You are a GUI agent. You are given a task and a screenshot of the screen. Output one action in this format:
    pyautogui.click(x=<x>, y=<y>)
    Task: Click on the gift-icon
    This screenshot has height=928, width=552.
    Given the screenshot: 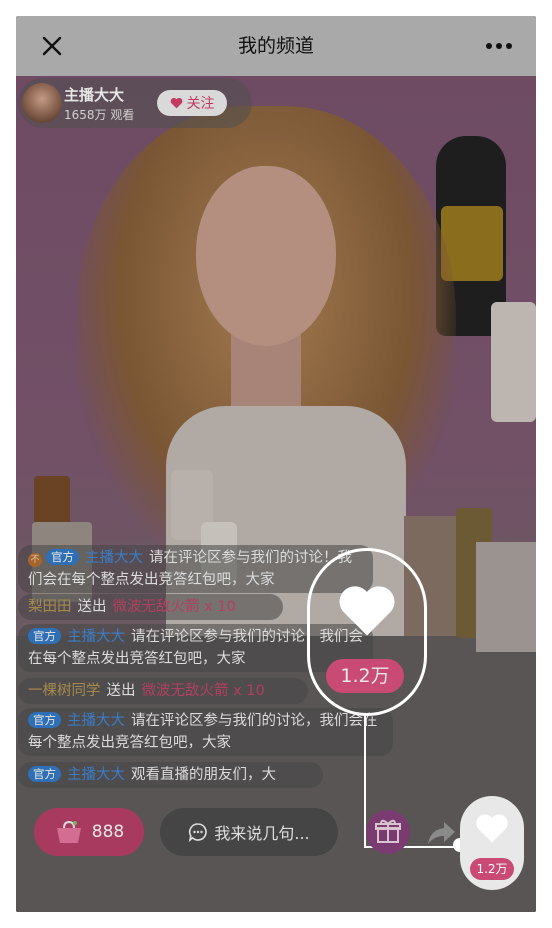 What is the action you would take?
    pyautogui.click(x=388, y=831)
    